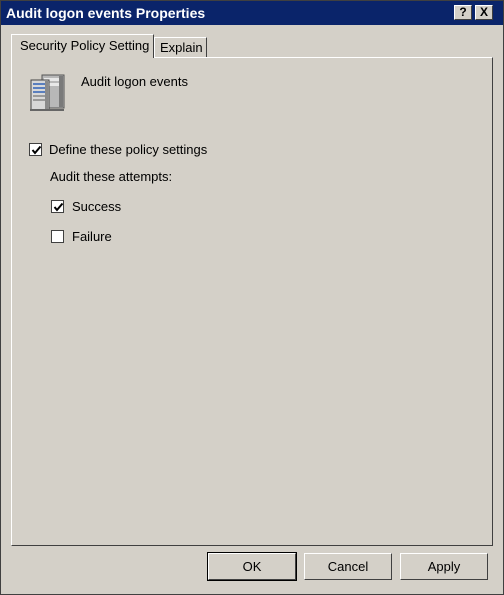  I want to click on tab-explain: Explain, so click(180, 47).